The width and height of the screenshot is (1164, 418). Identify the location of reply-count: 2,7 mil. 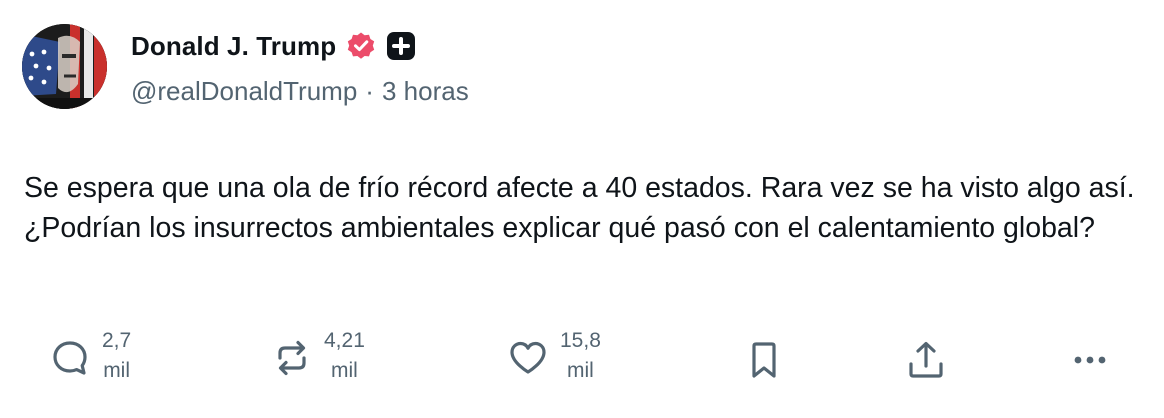
(116, 356).